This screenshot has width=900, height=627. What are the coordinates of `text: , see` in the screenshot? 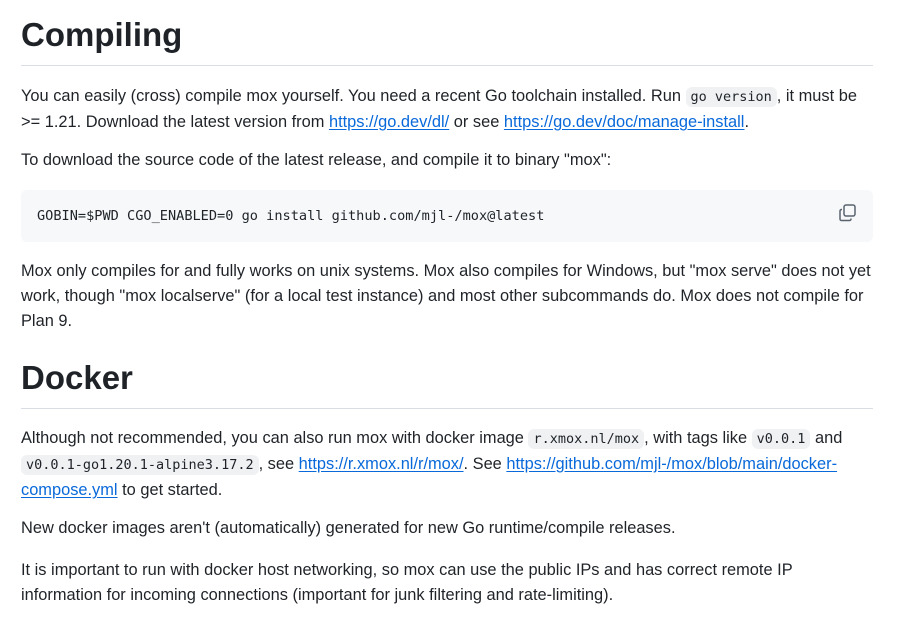 It's located at (278, 464).